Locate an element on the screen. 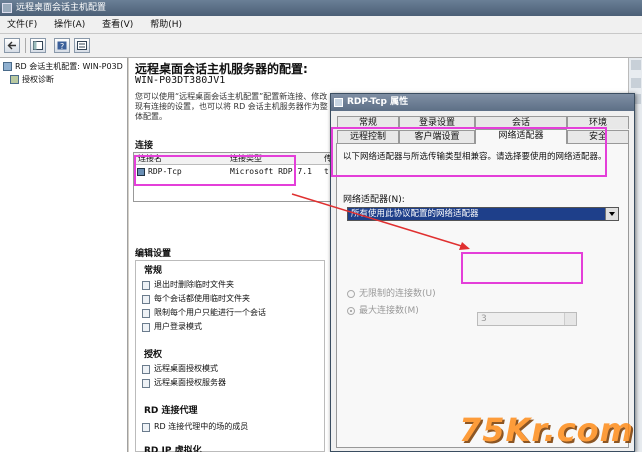 The width and height of the screenshot is (642, 452). unlimited-connections-radio: 无限制的连接数(U) is located at coordinates (391, 294).